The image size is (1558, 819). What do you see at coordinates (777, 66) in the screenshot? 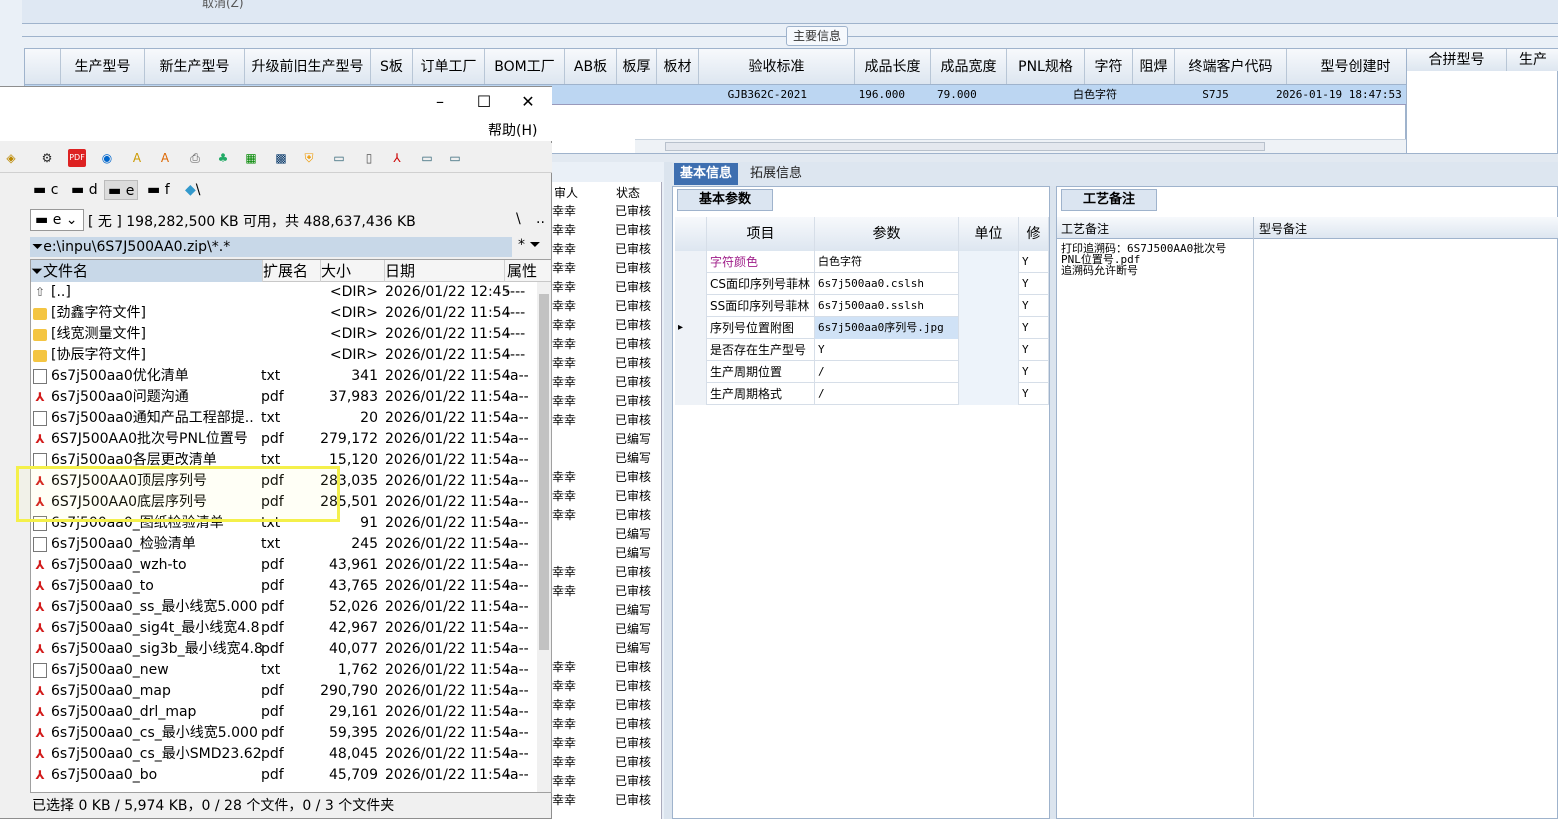
I see `main-column-header: 验收标准` at bounding box center [777, 66].